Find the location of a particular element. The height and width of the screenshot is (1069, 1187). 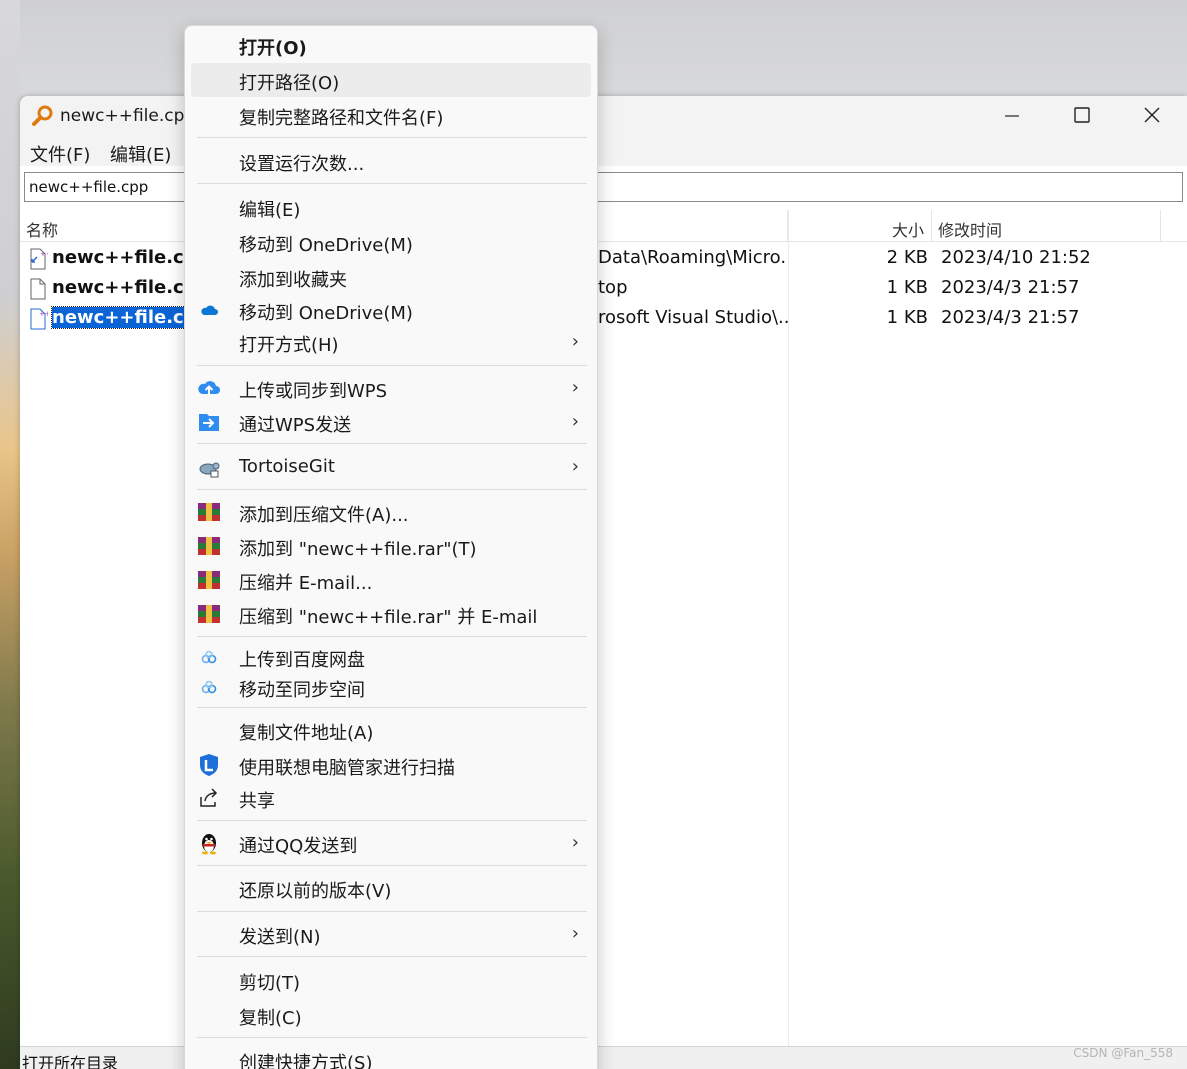

menu-item-label: 复制(C) is located at coordinates (270, 1018).